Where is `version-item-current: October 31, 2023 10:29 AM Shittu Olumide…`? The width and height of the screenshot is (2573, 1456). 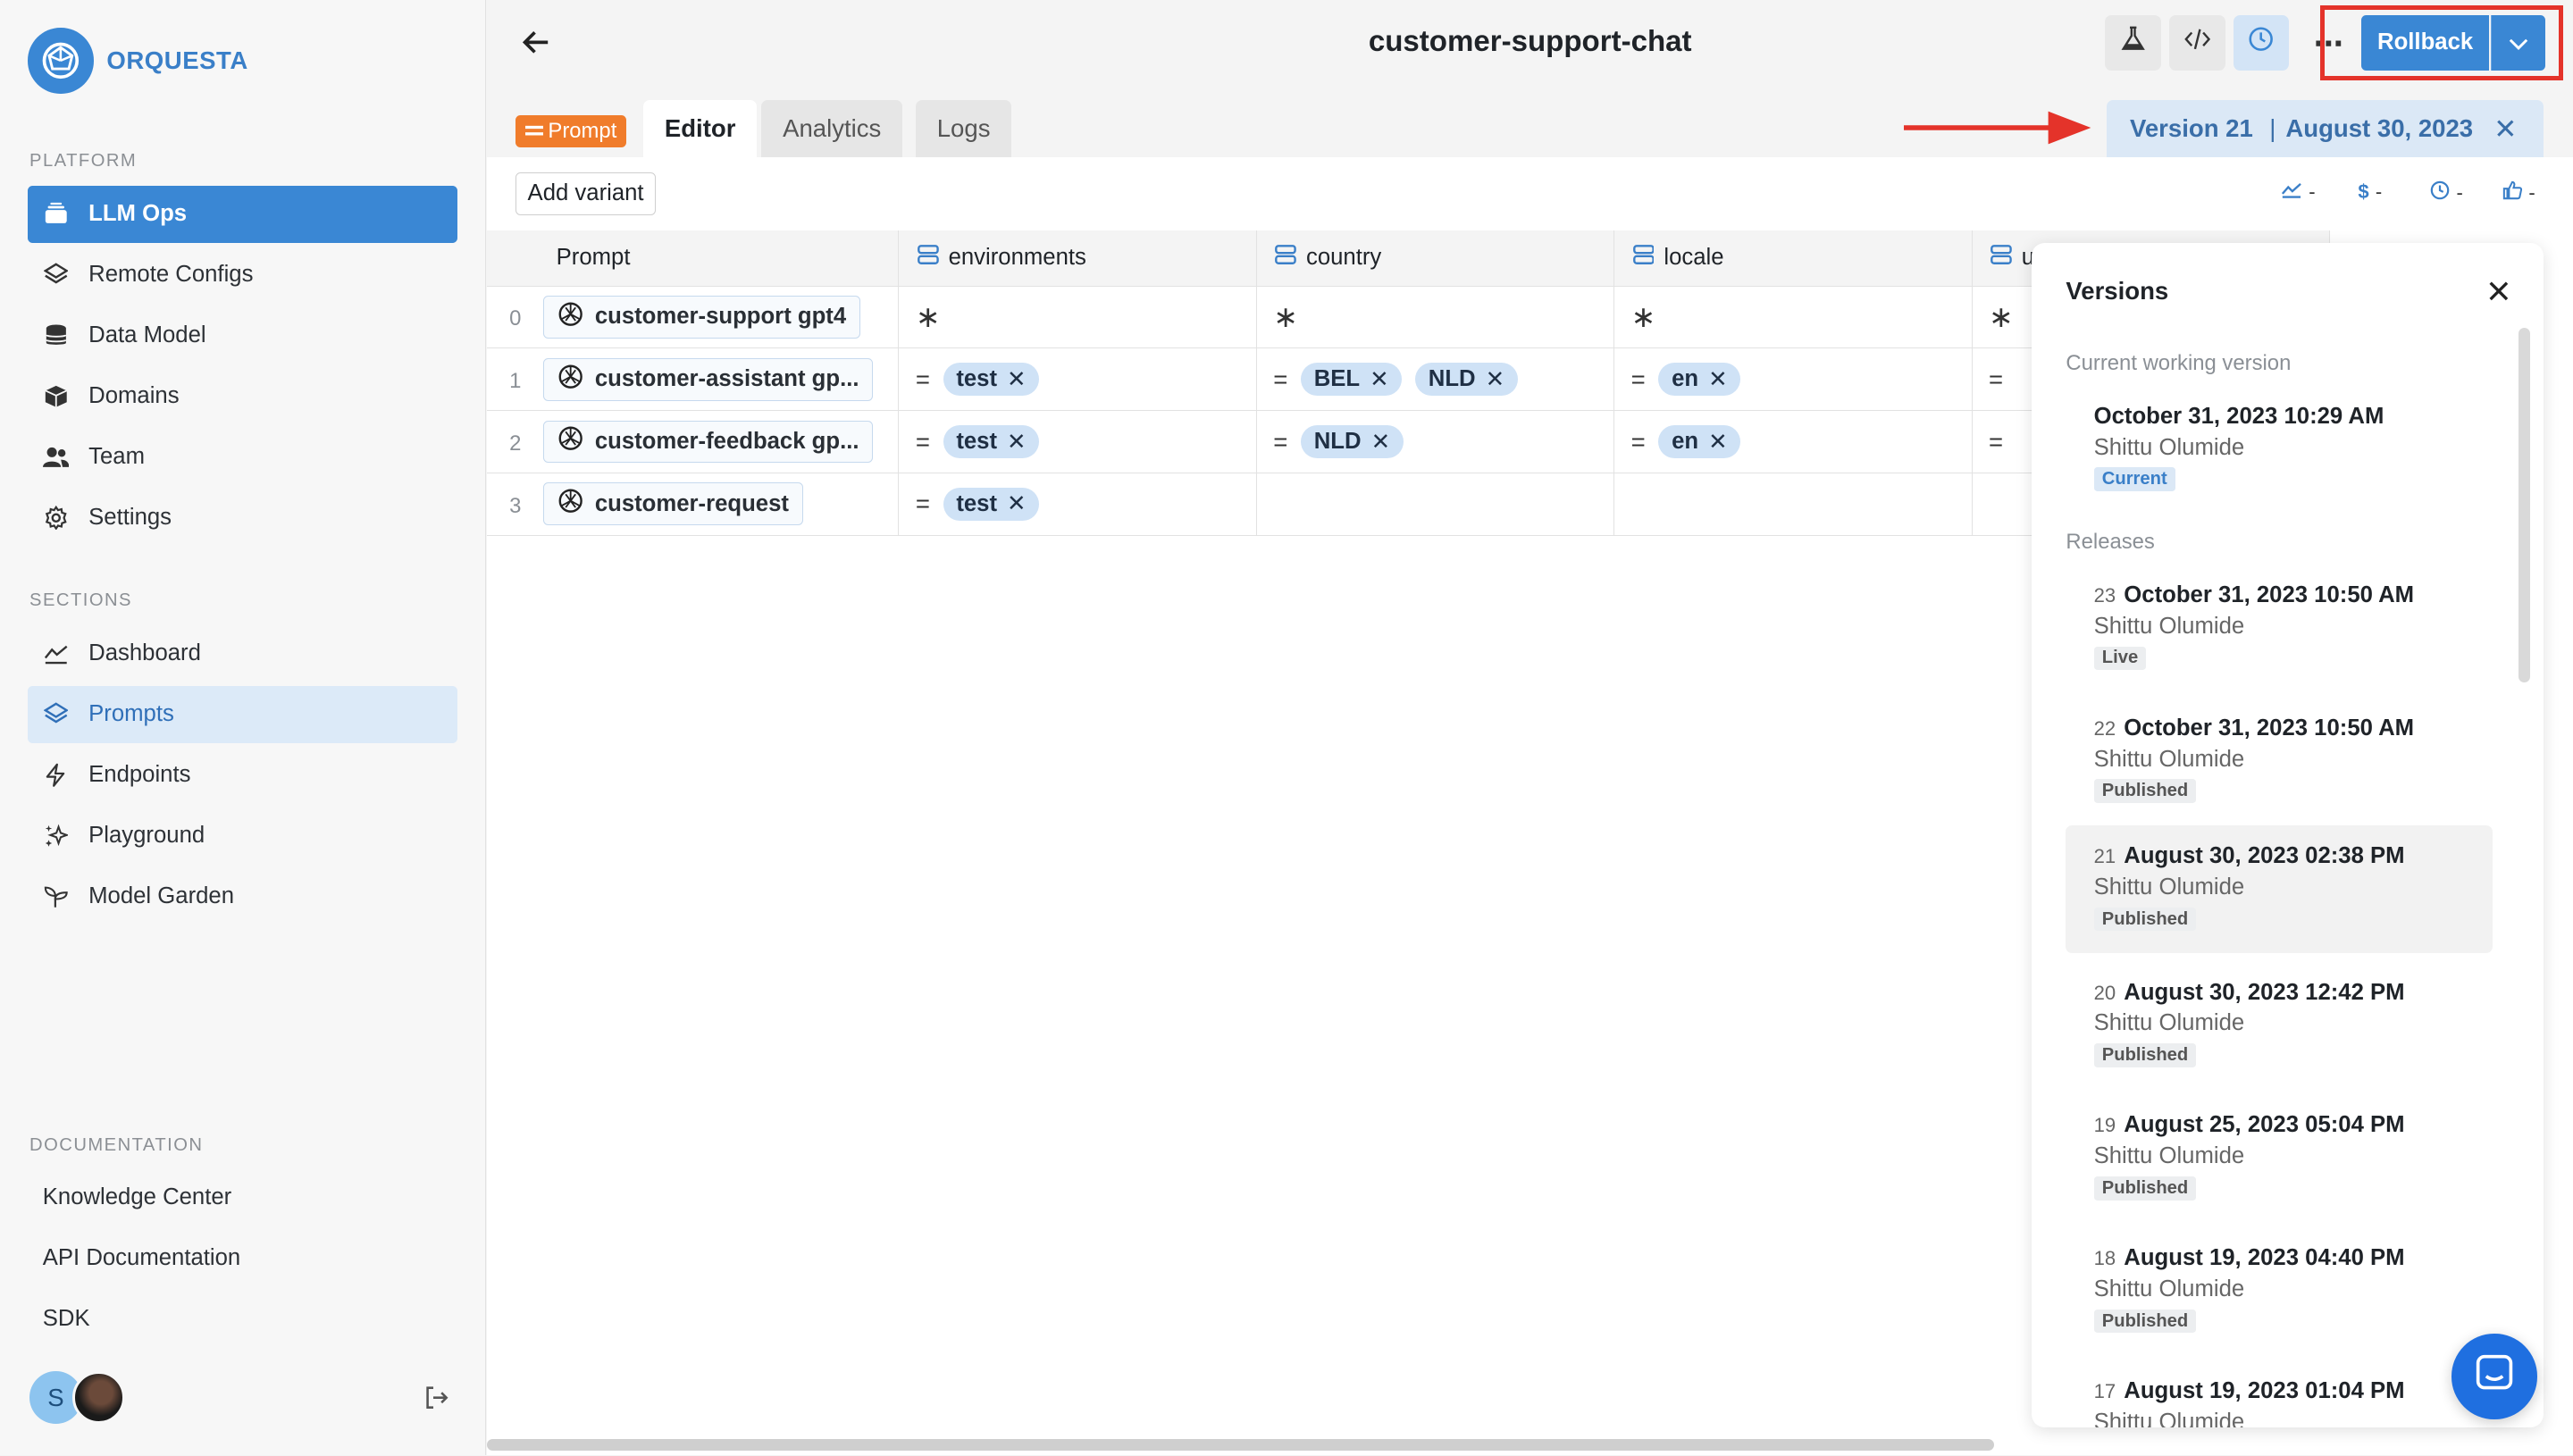
version-item-current: October 31, 2023 10:29 AM Shittu Olumide… is located at coordinates (2279, 450).